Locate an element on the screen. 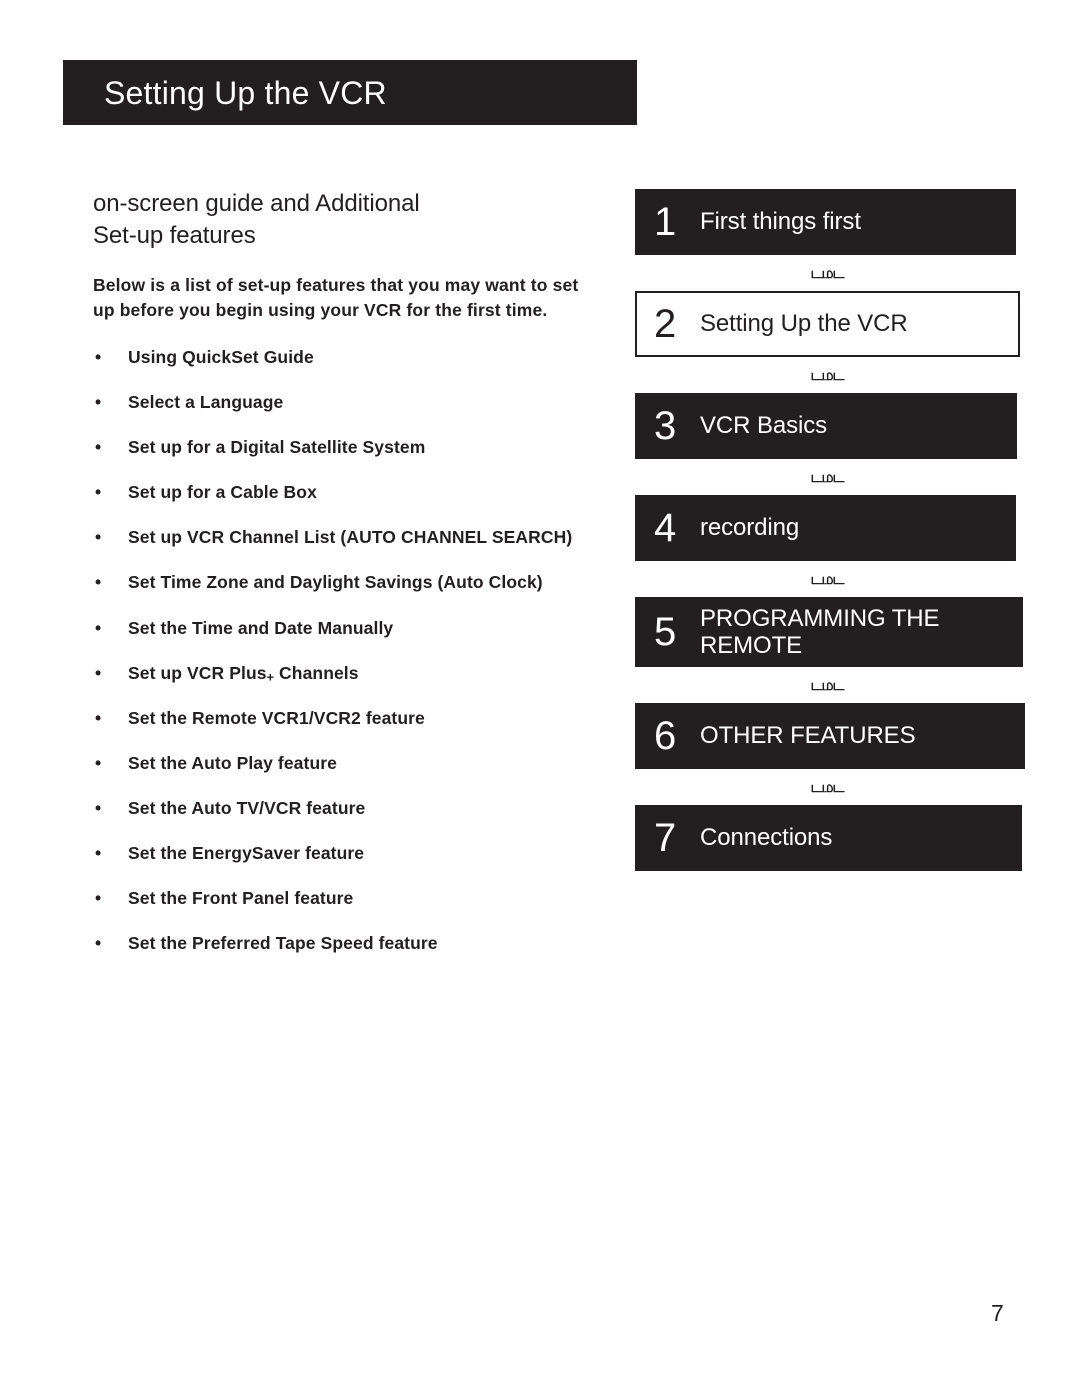  chapter-number: 1 is located at coordinates (665, 222).